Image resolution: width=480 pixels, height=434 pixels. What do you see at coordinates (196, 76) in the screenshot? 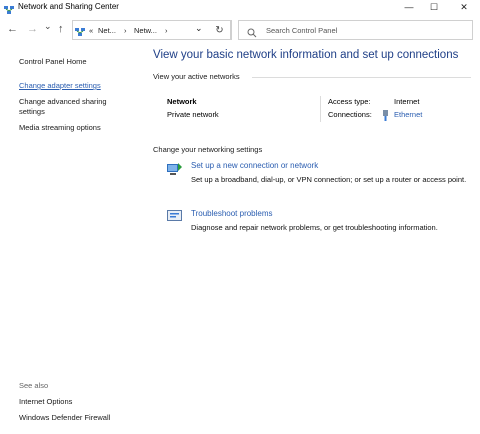
I see `active-networks-heading: View your active networks` at bounding box center [196, 76].